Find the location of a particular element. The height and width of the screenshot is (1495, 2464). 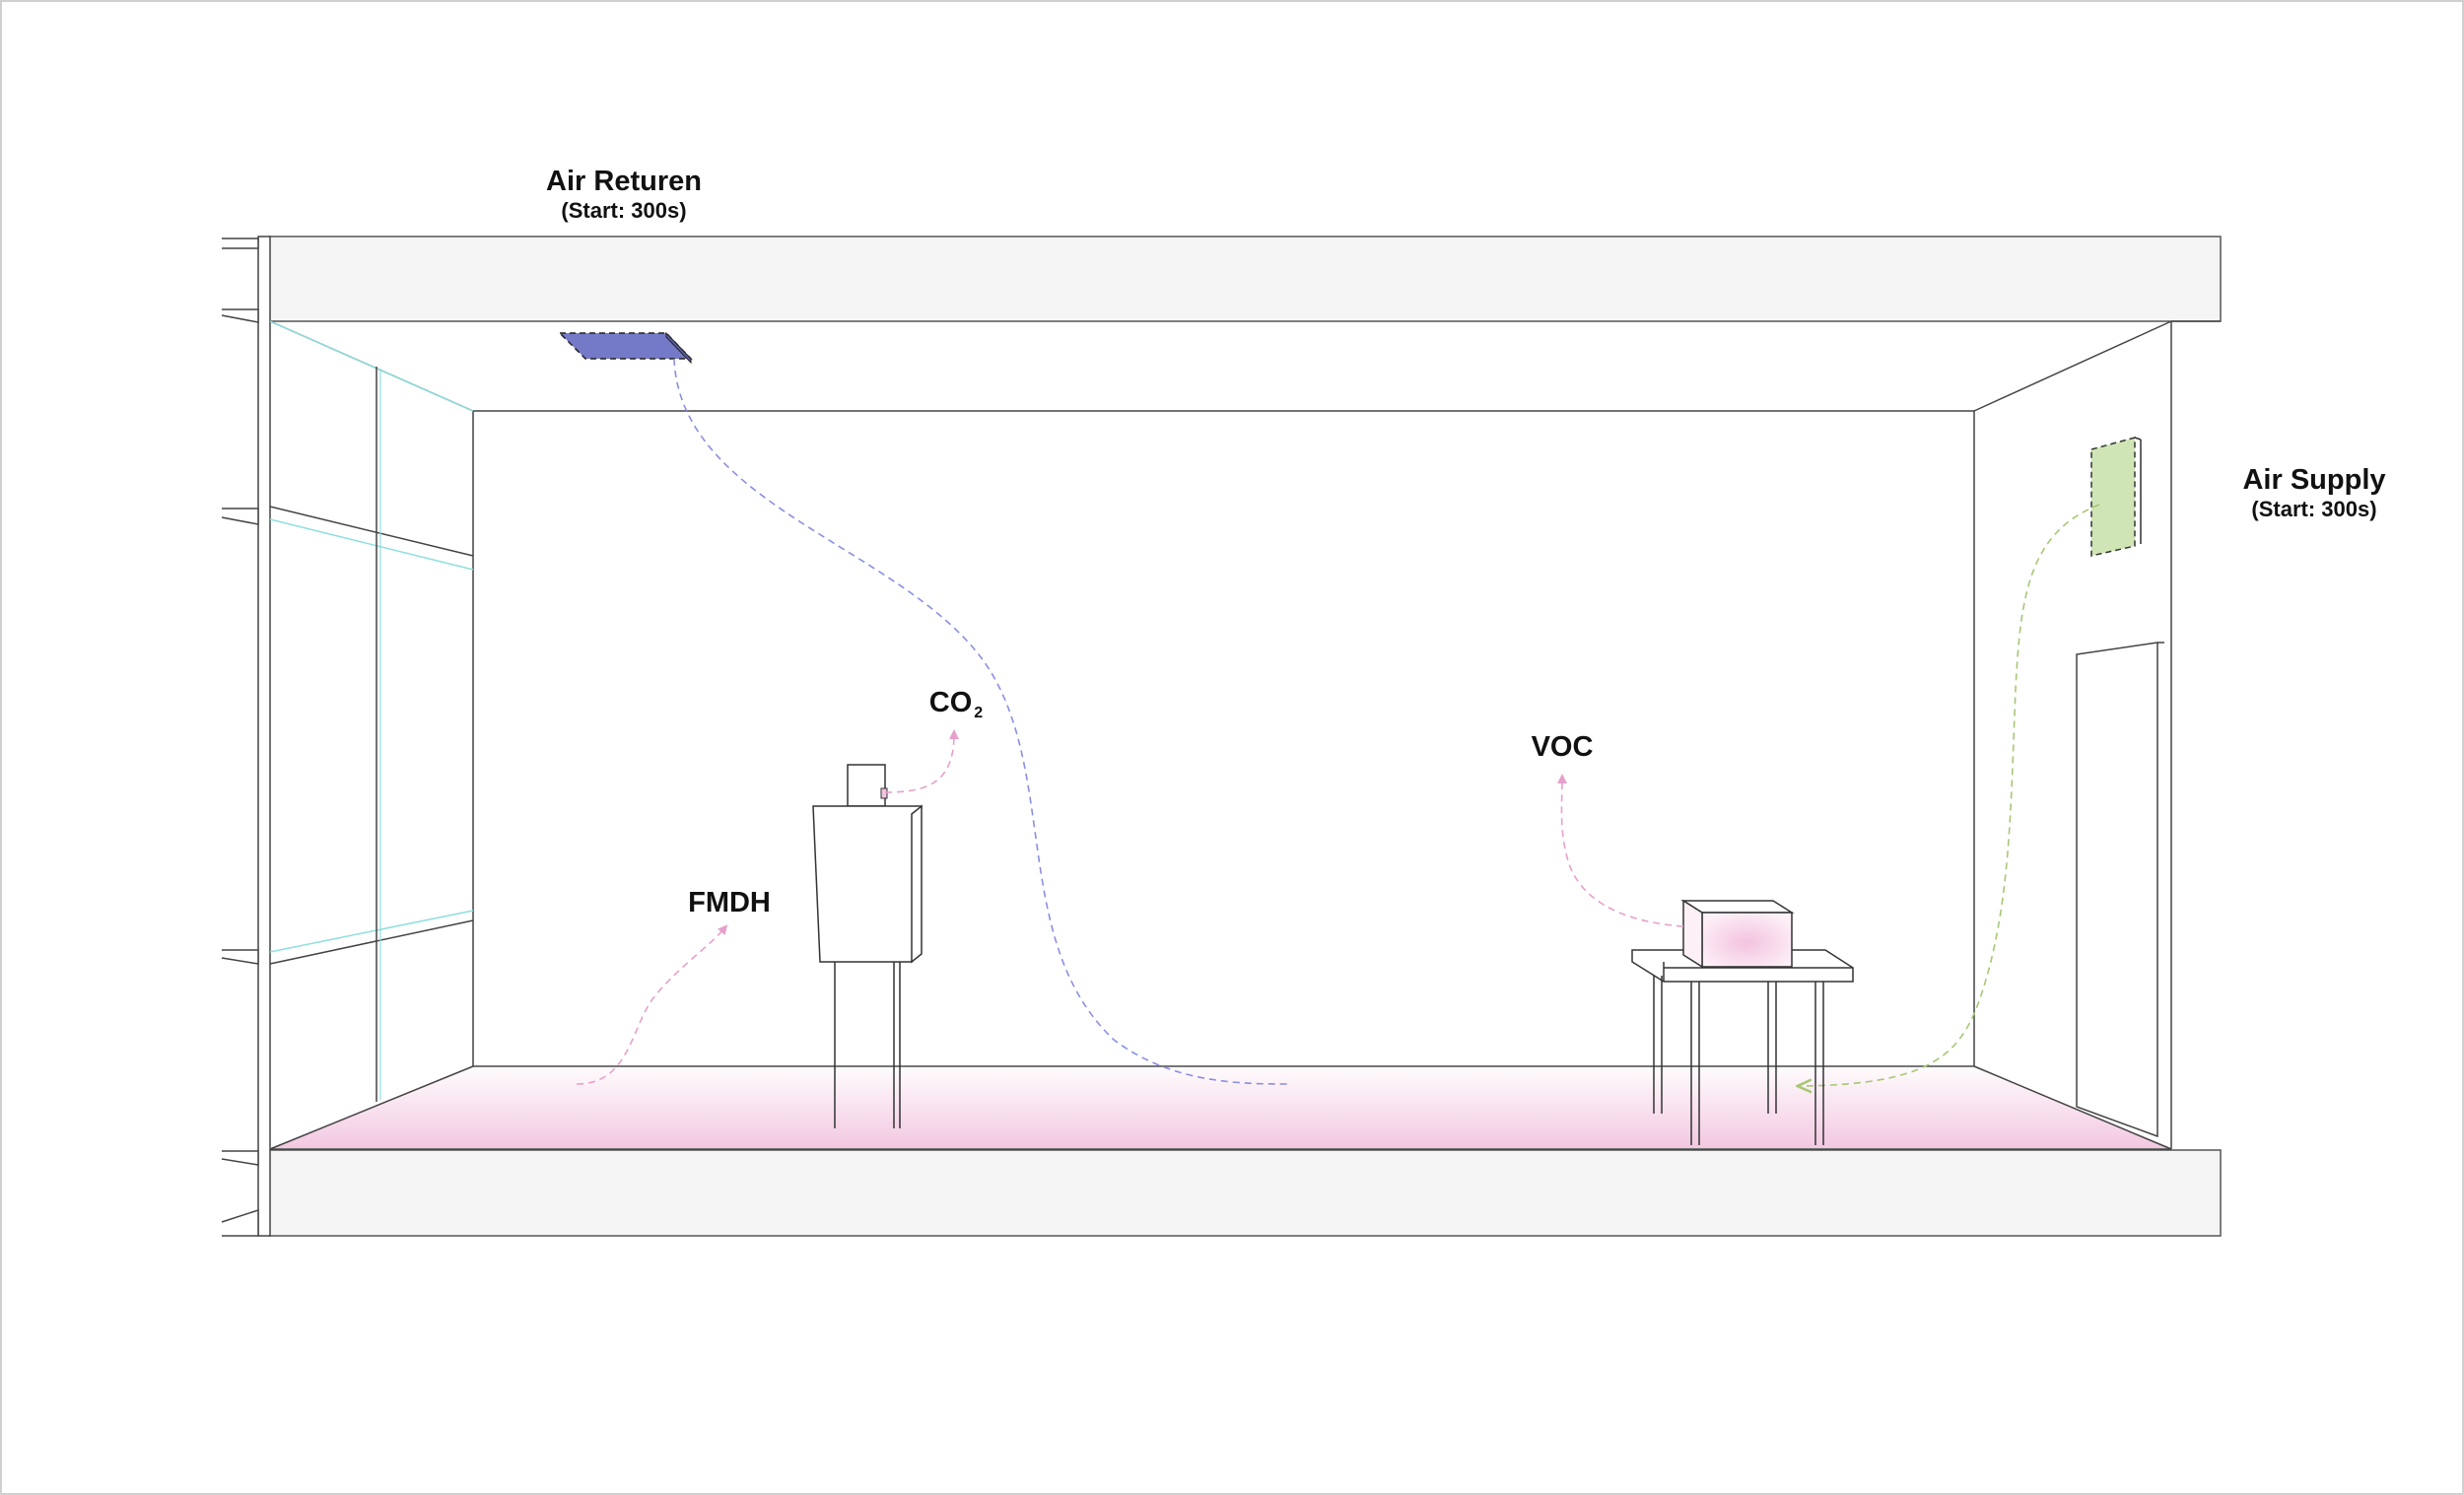

air-supply-title: Air Supply is located at coordinates (2314, 480).